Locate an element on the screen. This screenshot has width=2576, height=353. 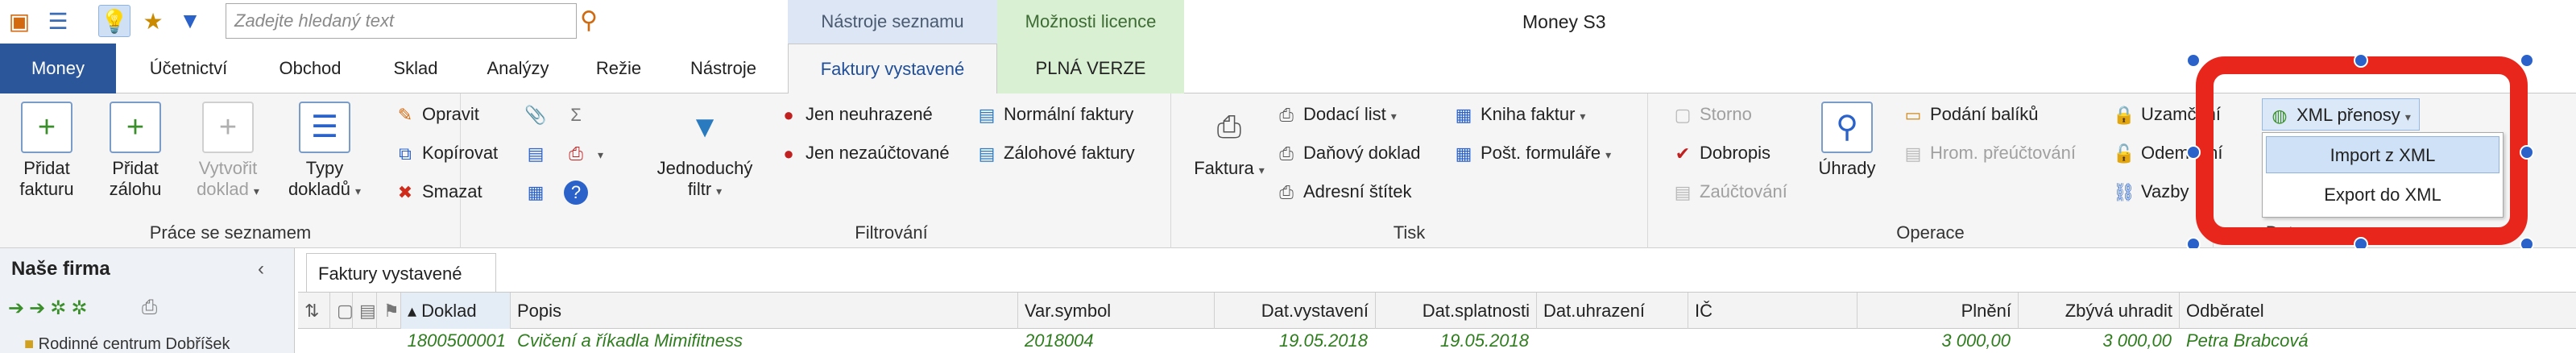
export-button: ▤ is located at coordinates (538, 153).